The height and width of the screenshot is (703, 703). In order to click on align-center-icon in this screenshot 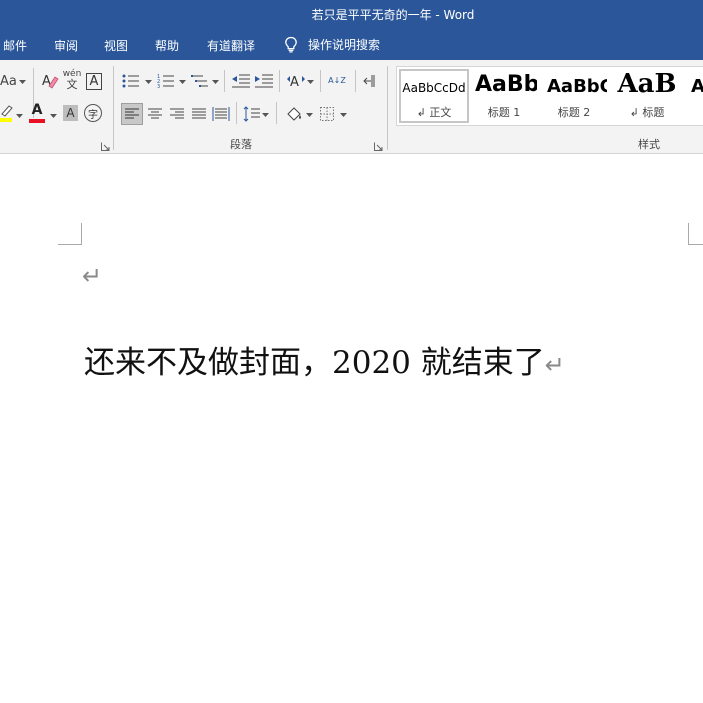, I will do `click(155, 113)`.